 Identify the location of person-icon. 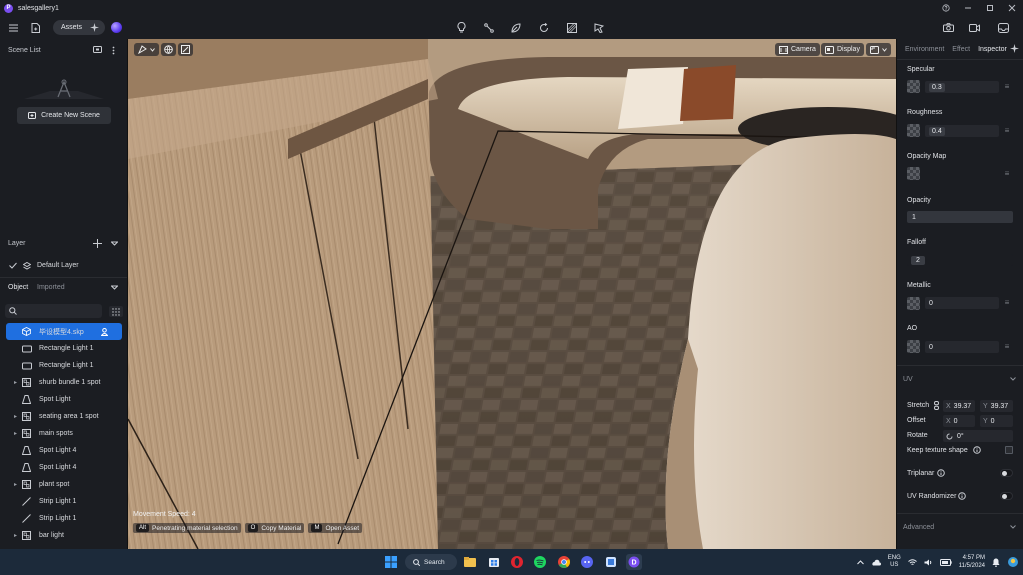
(104, 331).